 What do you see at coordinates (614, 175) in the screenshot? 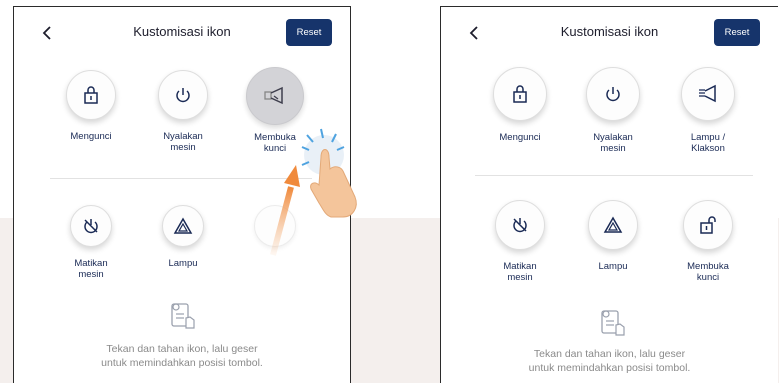
I see `section-divider` at bounding box center [614, 175].